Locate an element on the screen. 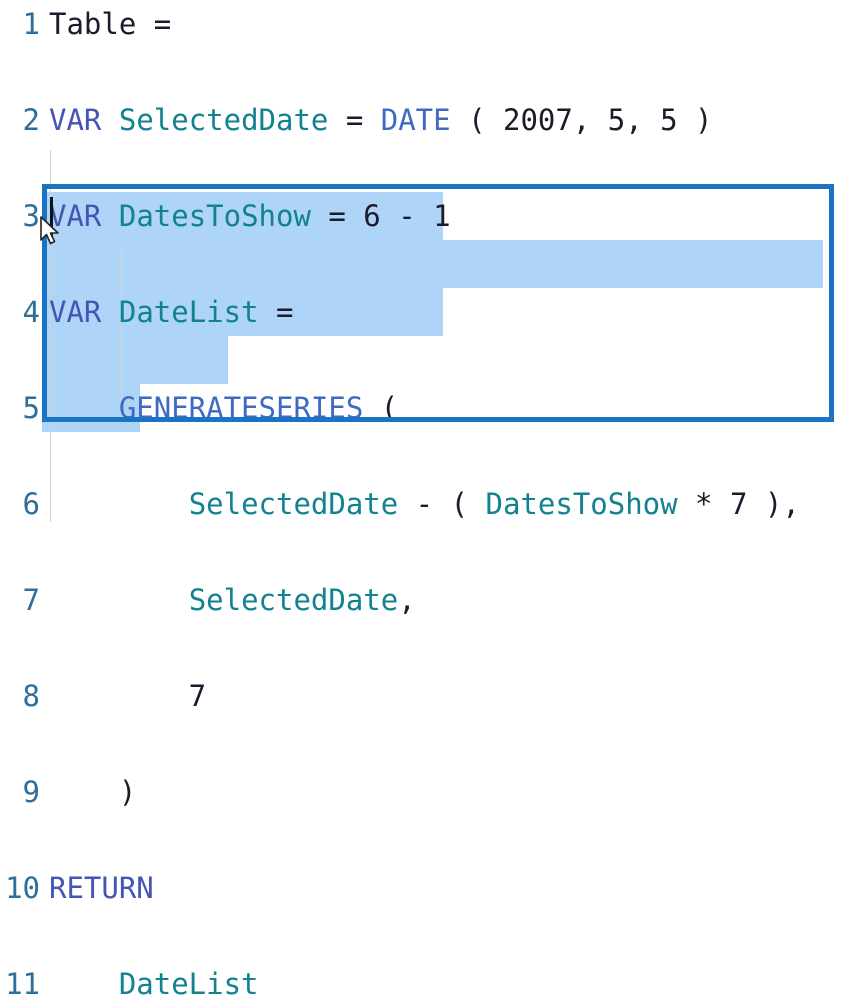 The height and width of the screenshot is (1008, 846). token-plain: = 6 - 1 is located at coordinates (380, 216).